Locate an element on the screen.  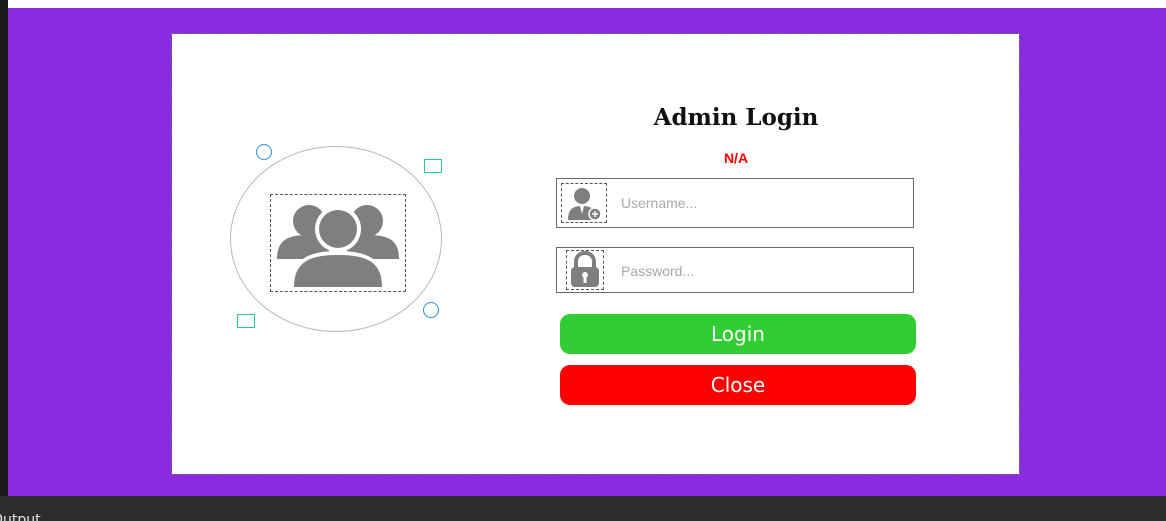
output-panel-label: Output is located at coordinates (20, 516).